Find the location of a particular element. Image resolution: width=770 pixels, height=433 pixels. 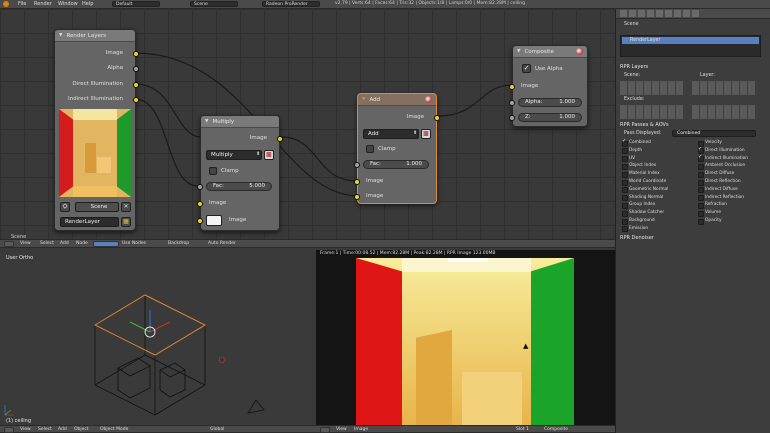

add-header: ▼ Add is located at coordinates (397, 100).